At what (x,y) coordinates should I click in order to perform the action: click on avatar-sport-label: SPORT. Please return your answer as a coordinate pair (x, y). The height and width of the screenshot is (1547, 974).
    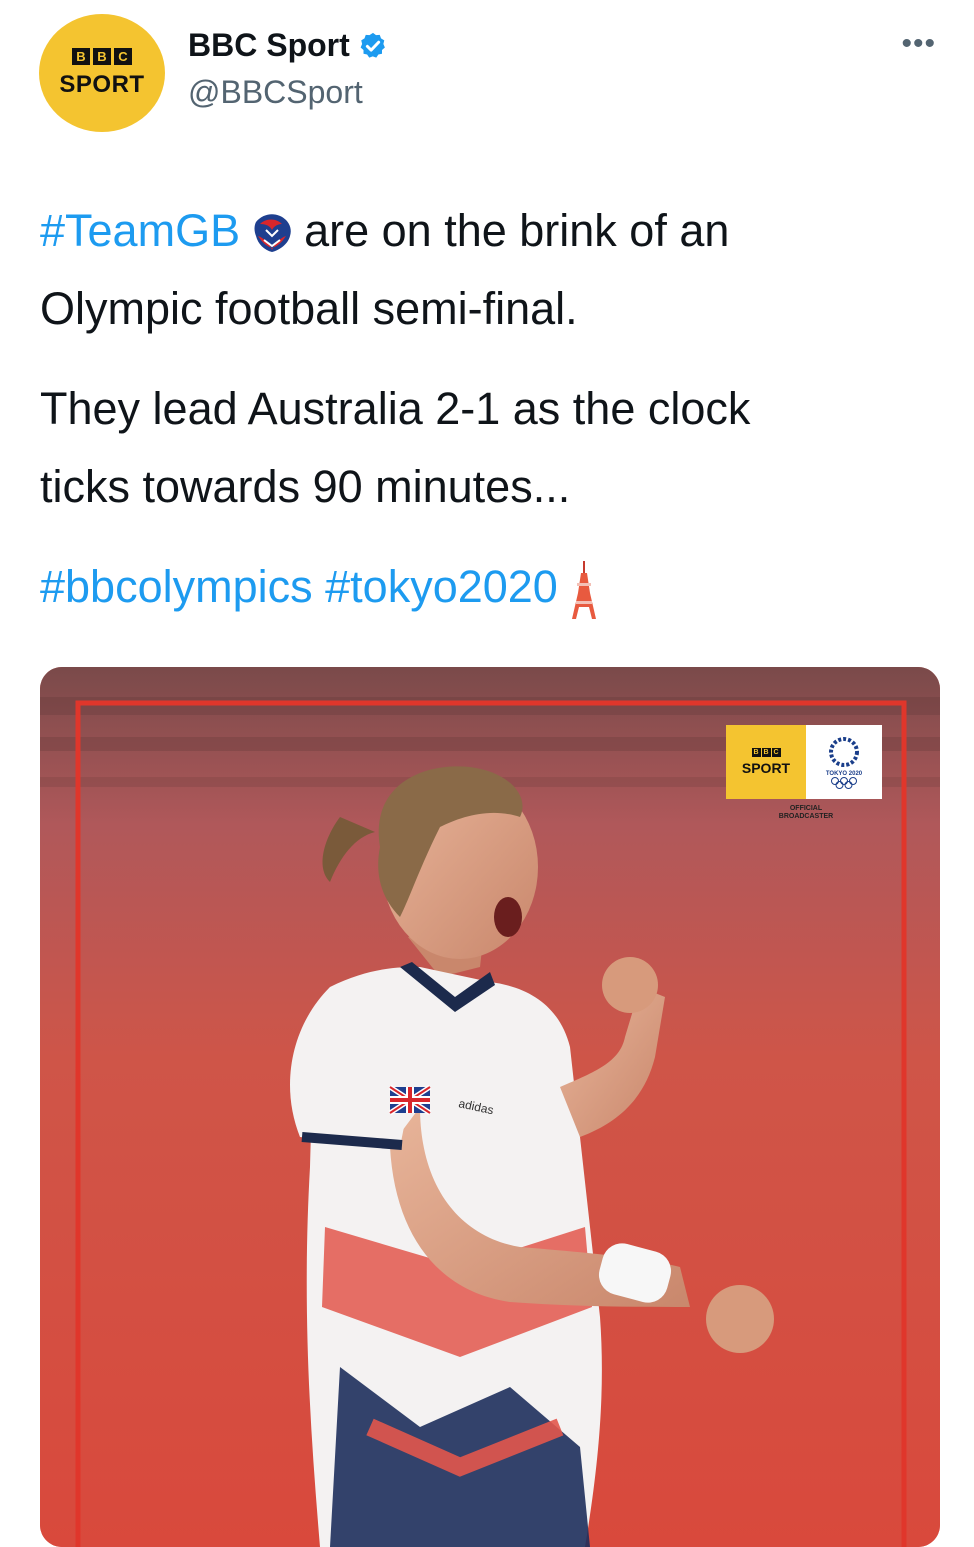
    Looking at the image, I should click on (102, 84).